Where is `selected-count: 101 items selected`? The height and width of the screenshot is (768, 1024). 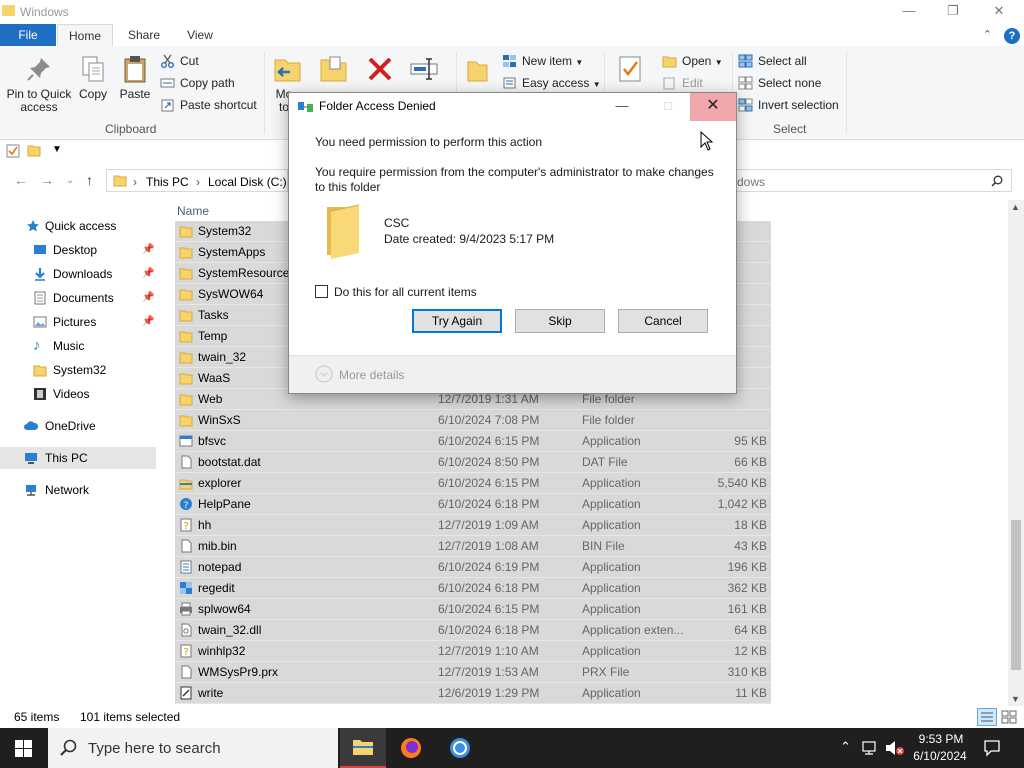
selected-count: 101 items selected is located at coordinates (130, 717).